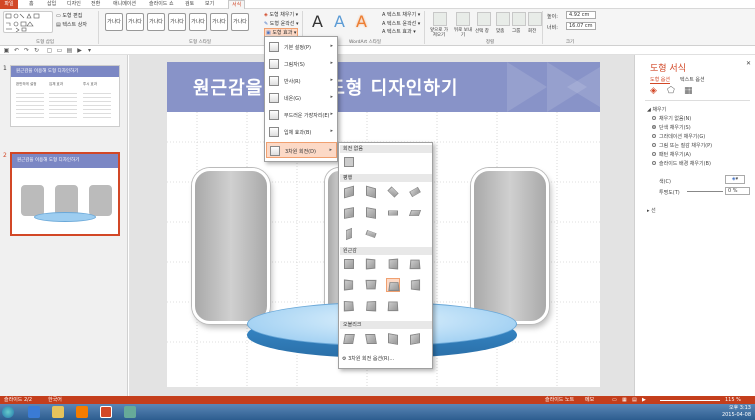 The height and width of the screenshot is (420, 755). I want to click on fill-radio-none, so click(654, 118).